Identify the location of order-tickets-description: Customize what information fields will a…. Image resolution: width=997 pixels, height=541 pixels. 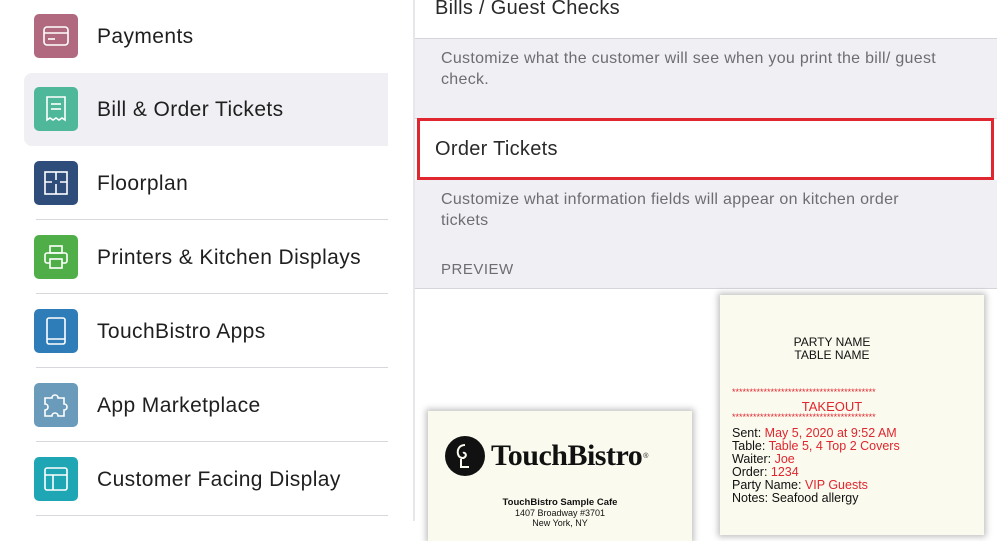
(670, 210).